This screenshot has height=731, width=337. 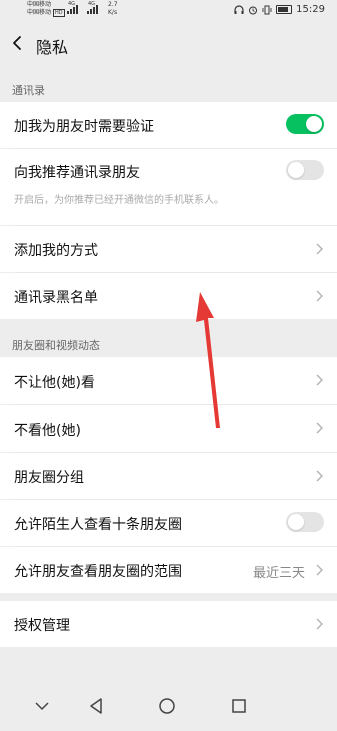 I want to click on recommend-contacts-description: 开启后，为你推荐已经开通微信的手机联系人。, so click(x=119, y=200).